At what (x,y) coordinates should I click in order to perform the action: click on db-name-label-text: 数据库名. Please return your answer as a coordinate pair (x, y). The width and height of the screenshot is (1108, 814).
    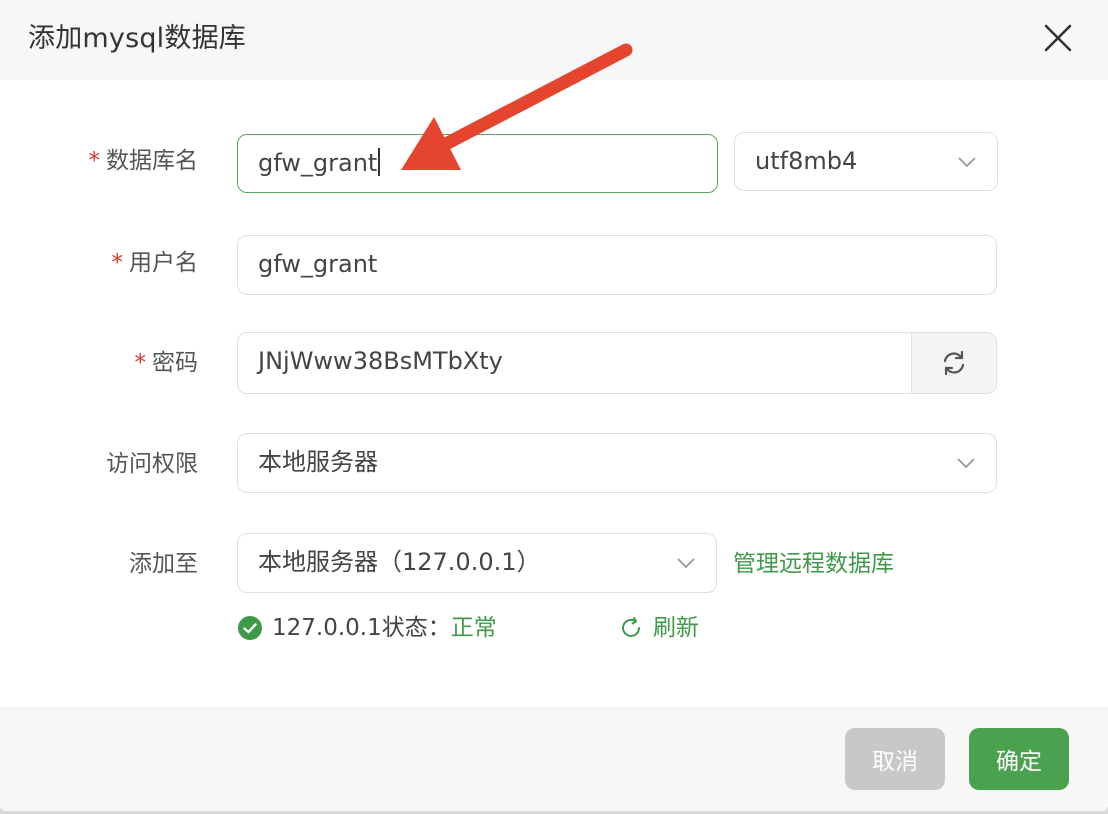
    Looking at the image, I should click on (152, 161).